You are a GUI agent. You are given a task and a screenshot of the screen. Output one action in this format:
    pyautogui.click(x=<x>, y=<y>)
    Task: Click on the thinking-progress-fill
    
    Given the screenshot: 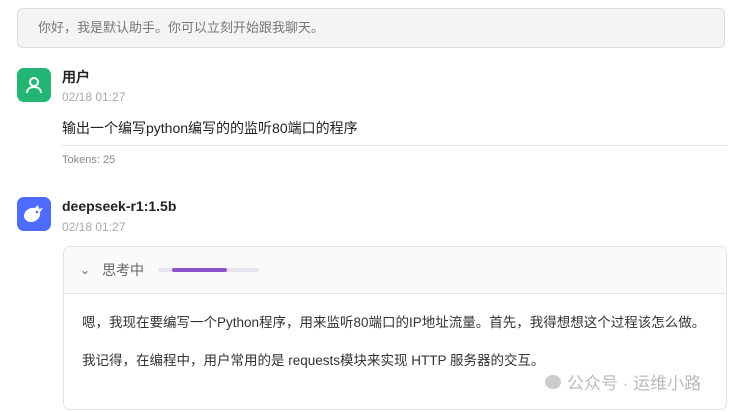 What is the action you would take?
    pyautogui.click(x=199, y=270)
    